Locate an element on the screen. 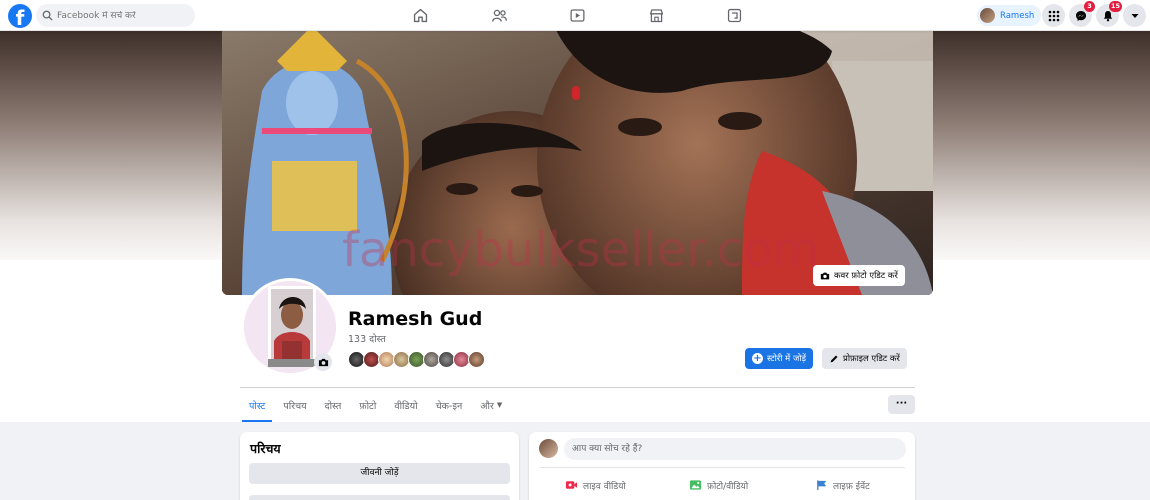 This screenshot has height=500, width=1150. intro-card: परिचय जीवनी जोड़ें is located at coordinates (379, 466).